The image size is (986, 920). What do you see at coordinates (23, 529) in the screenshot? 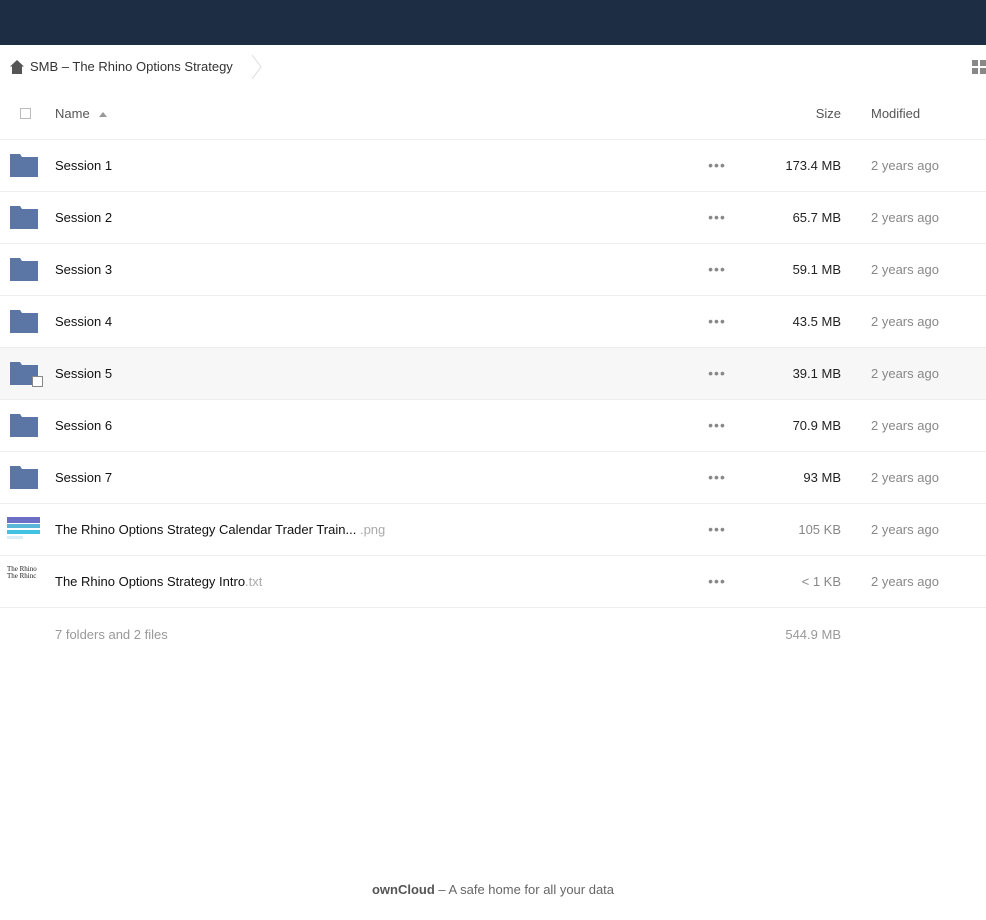
I see `image-thumbnail` at bounding box center [23, 529].